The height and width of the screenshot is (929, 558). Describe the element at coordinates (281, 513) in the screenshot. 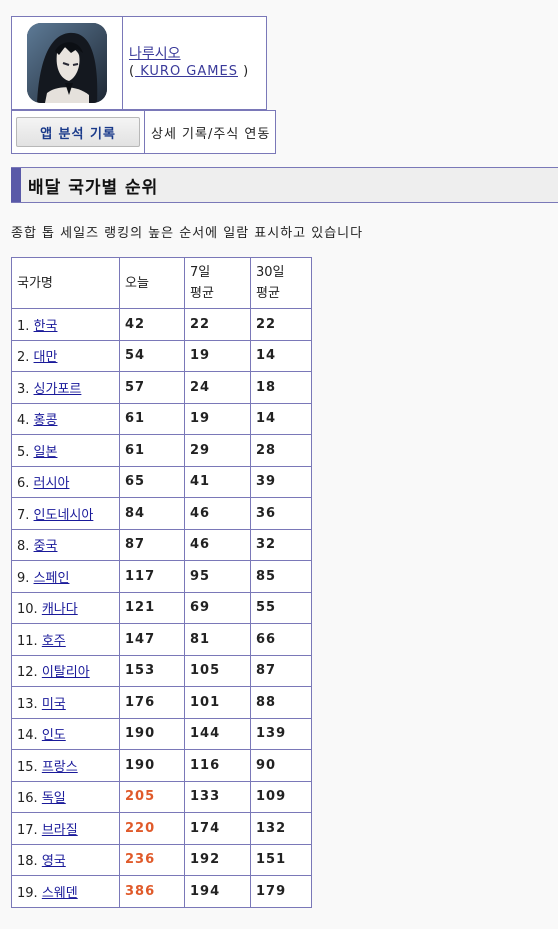

I see `rank-avg30: 36` at that location.